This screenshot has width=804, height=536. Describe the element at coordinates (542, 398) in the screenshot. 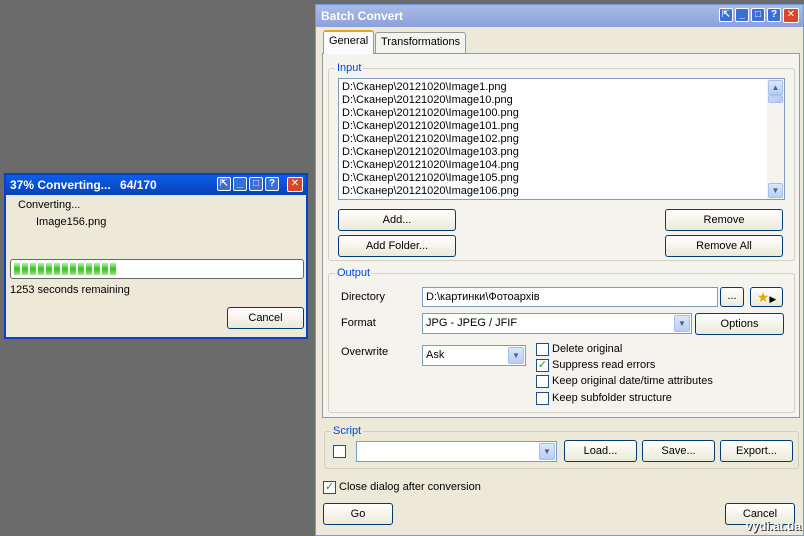

I see `keep-subfolder-checkbox` at that location.